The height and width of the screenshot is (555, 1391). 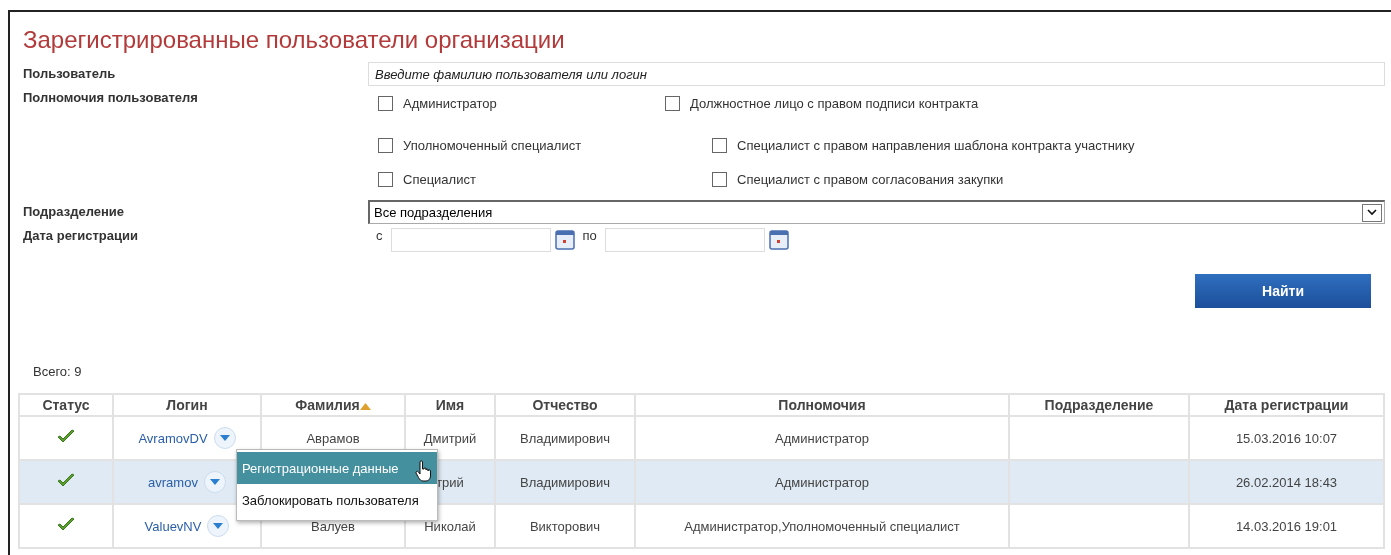 I want to click on login-link: avramov, so click(x=173, y=482).